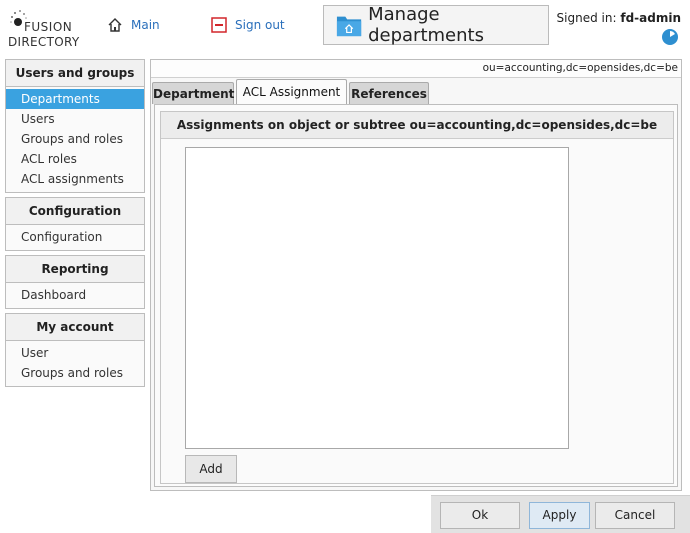  What do you see at coordinates (75, 139) in the screenshot?
I see `sidebar-item-groups-and-roles: Groups and roles` at bounding box center [75, 139].